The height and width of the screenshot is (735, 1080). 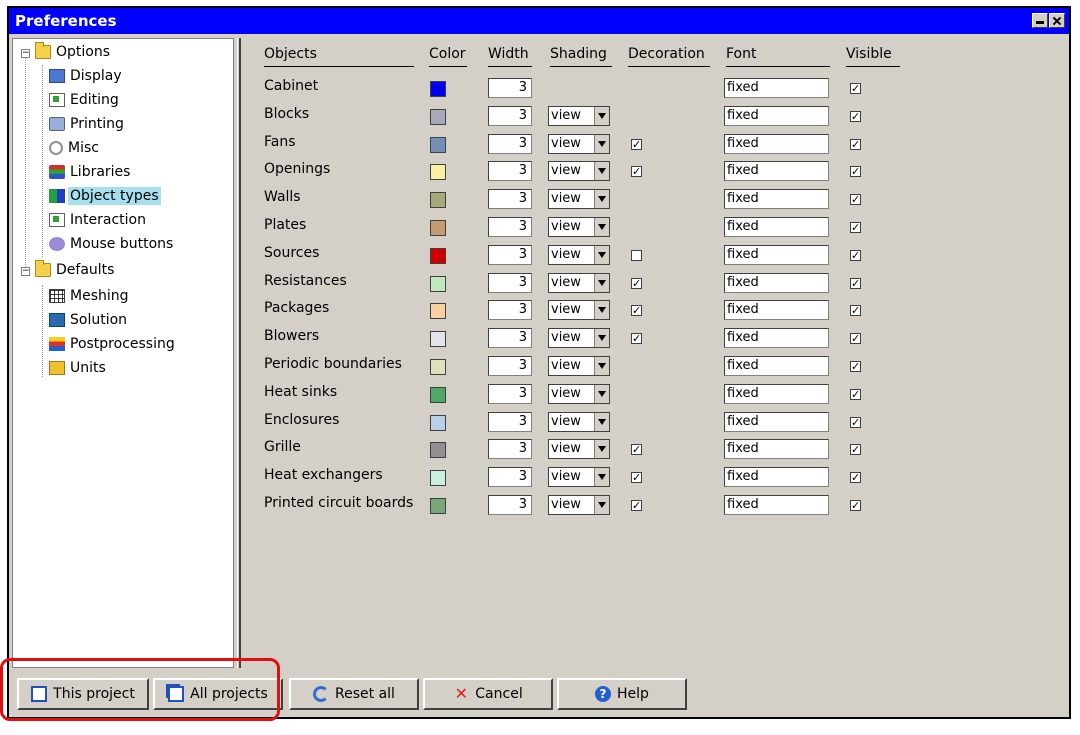 What do you see at coordinates (73, 52) in the screenshot?
I see `tree-item-options: Options` at bounding box center [73, 52].